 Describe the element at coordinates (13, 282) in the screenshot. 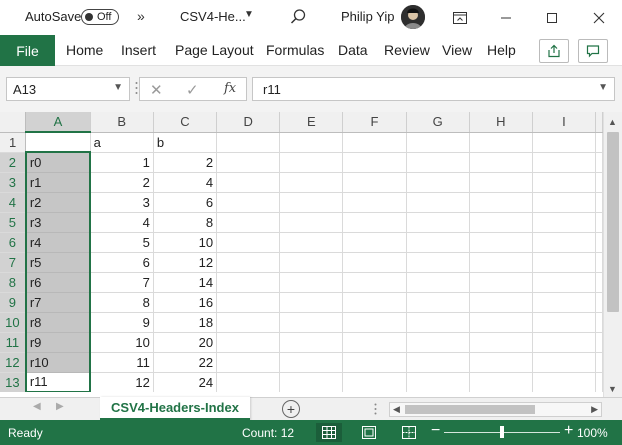

I see `row-header: 8` at that location.